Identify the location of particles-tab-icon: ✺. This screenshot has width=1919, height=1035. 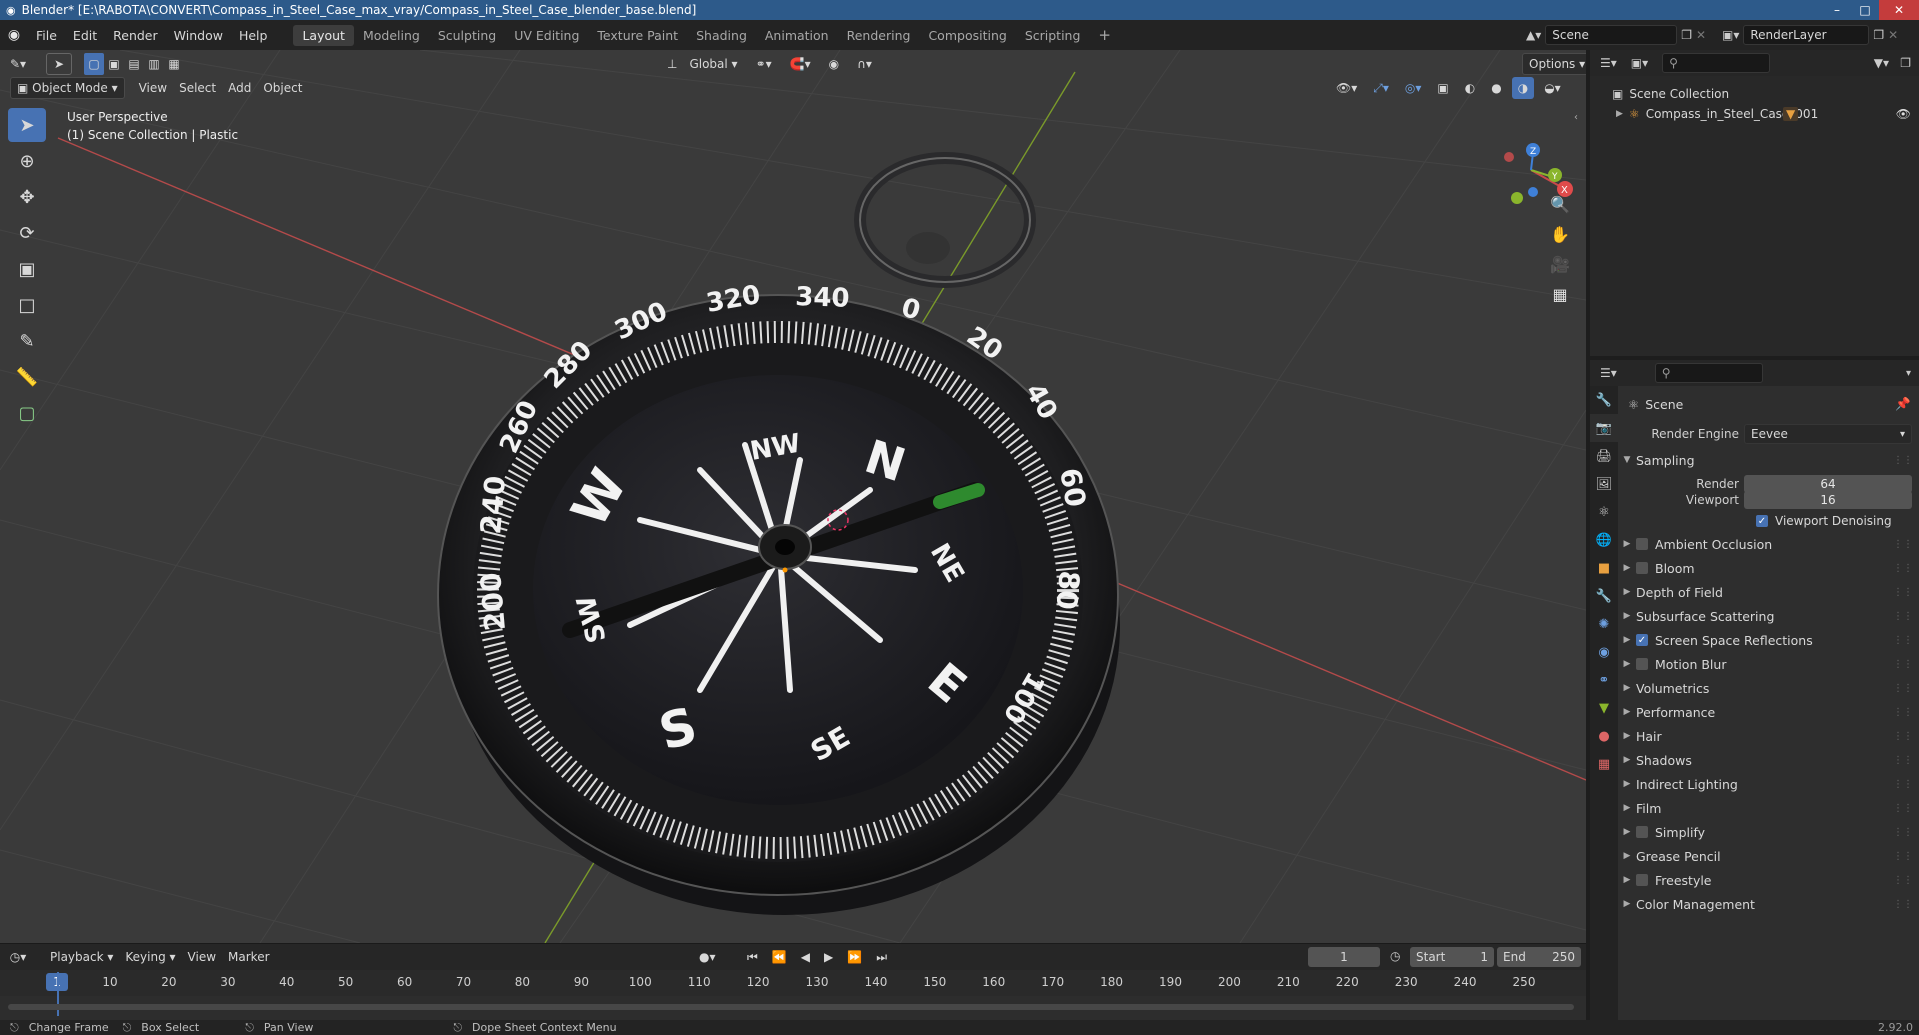
(1604, 624).